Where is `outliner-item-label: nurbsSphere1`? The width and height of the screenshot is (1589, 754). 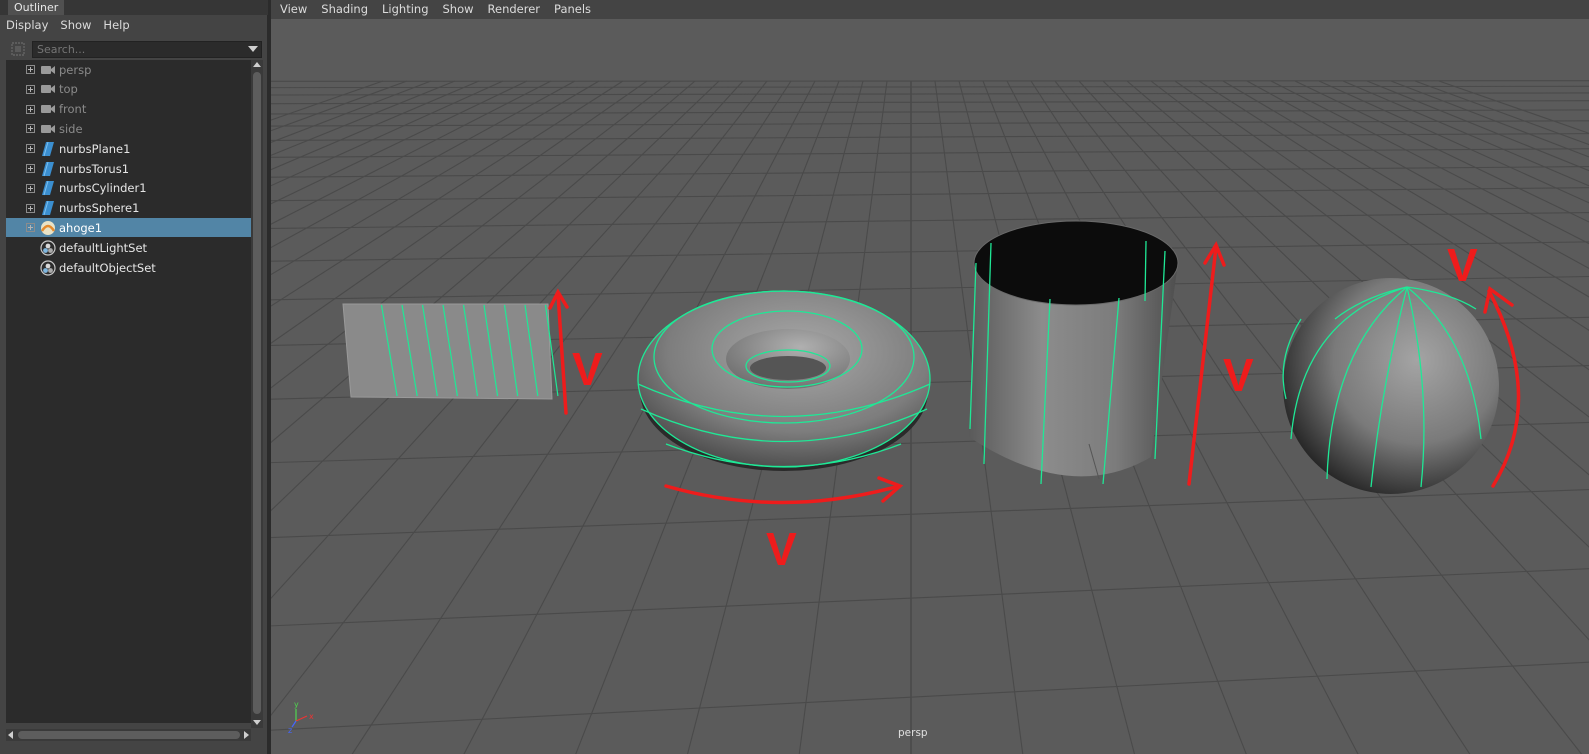
outliner-item-label: nurbsSphere1 is located at coordinates (99, 208).